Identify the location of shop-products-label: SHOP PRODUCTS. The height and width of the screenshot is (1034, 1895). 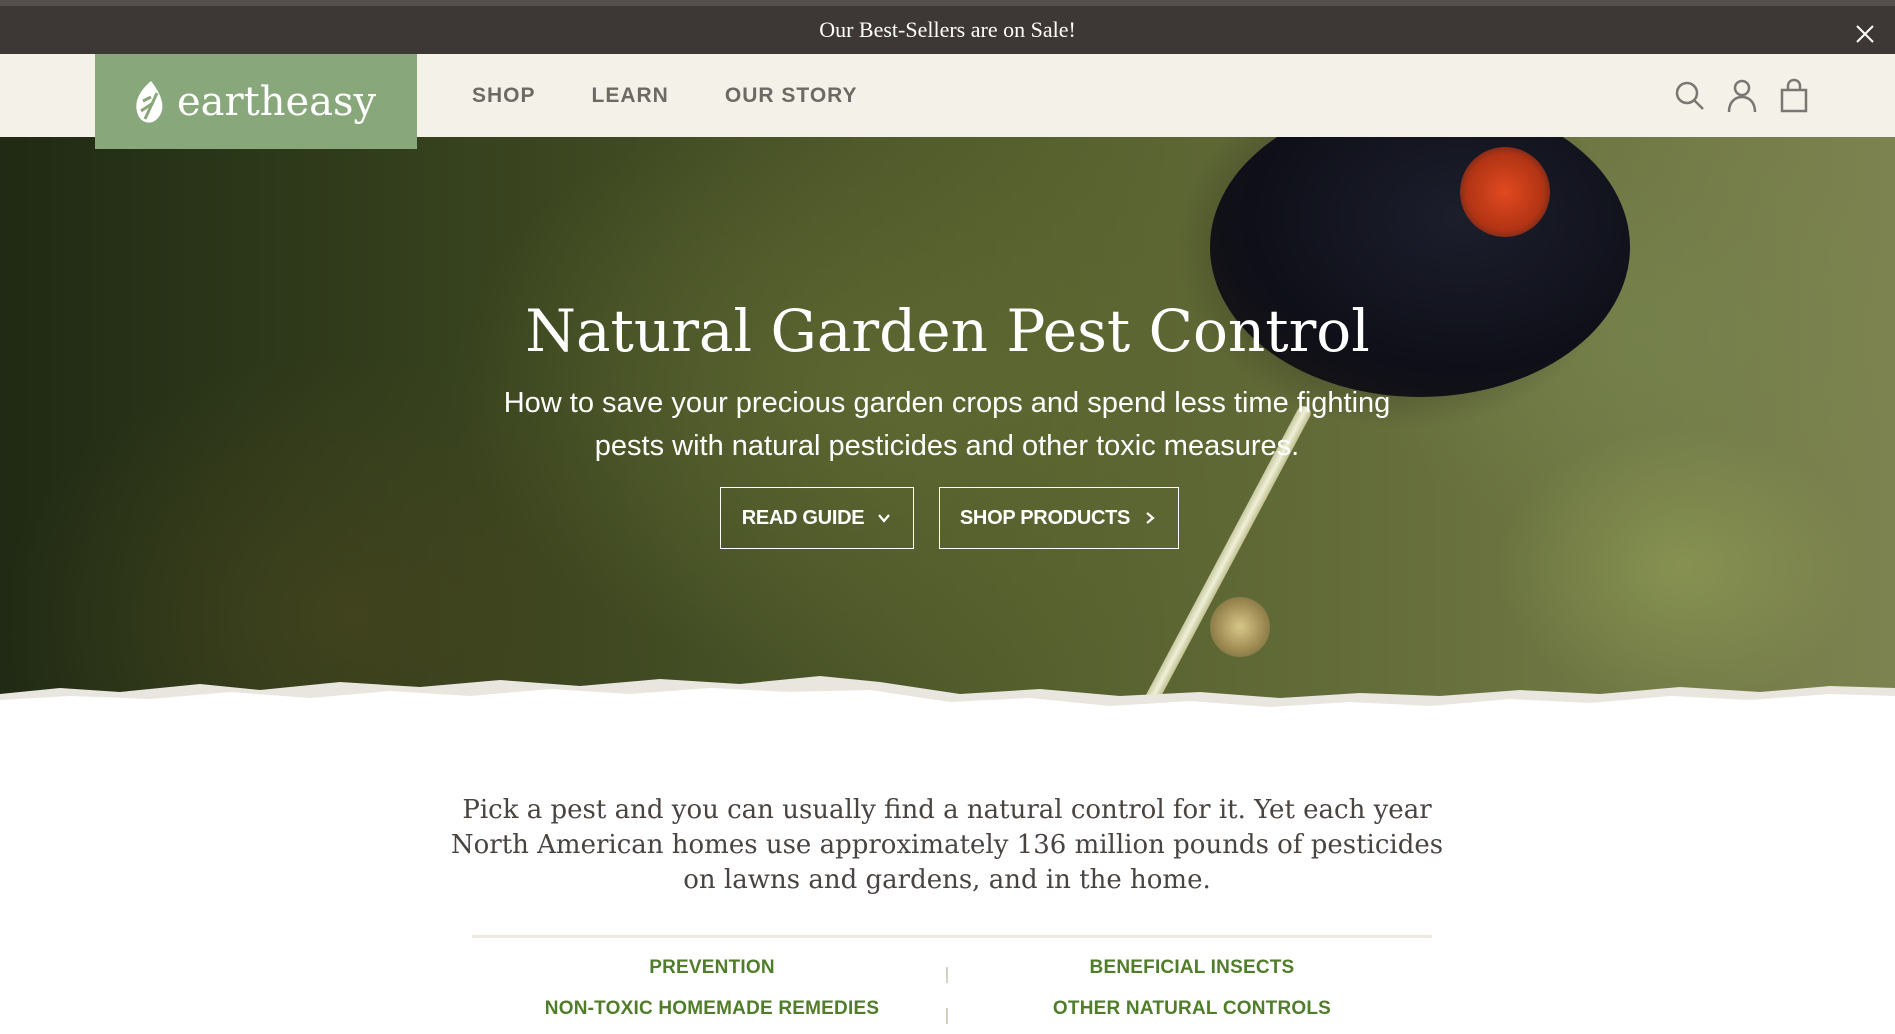
(1045, 517).